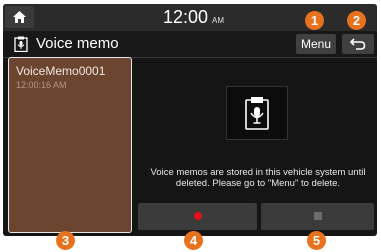  I want to click on clipboard-mic-icon, so click(257, 113).